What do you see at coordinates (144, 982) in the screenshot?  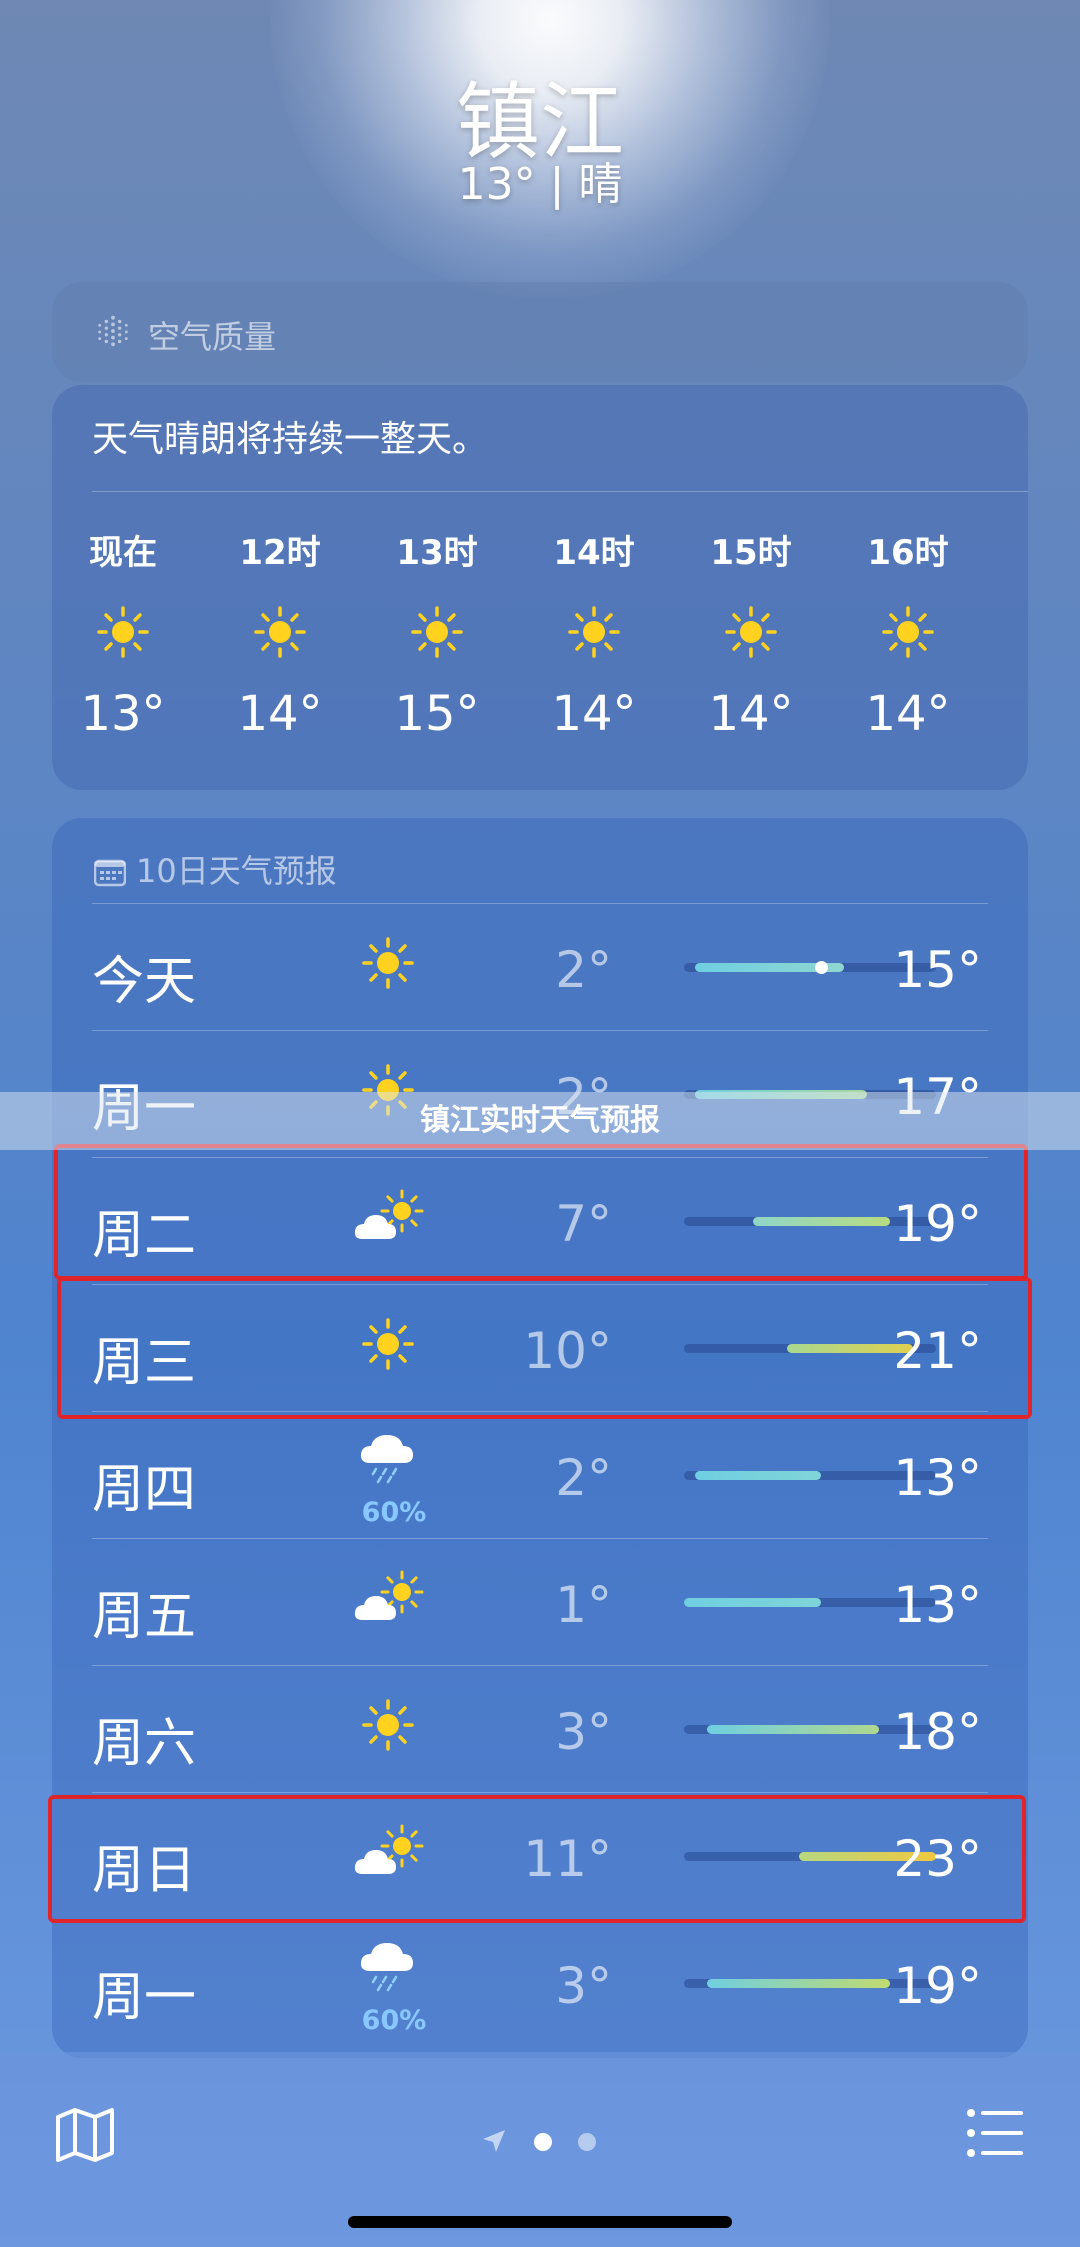 I see `day-label: 今天` at bounding box center [144, 982].